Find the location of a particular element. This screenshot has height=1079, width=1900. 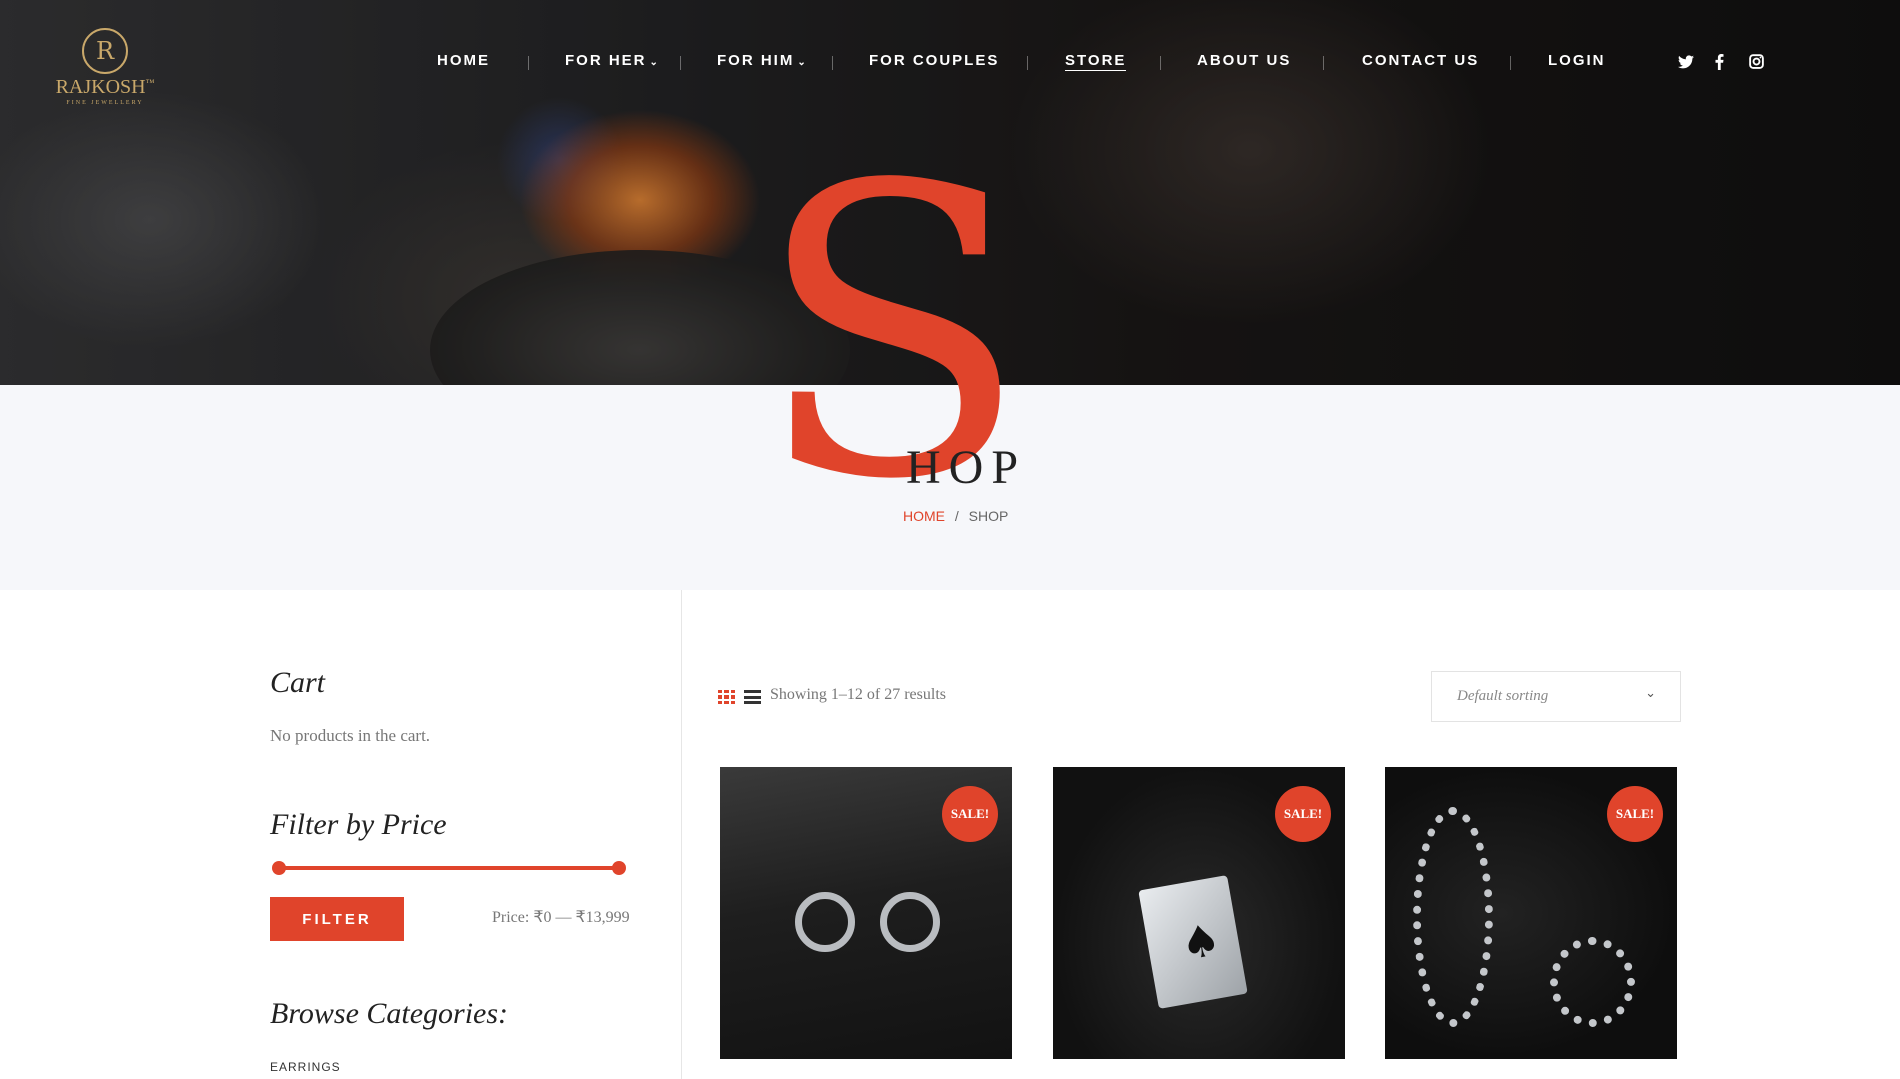

category-earrings: EARRINGS is located at coordinates (305, 1067).